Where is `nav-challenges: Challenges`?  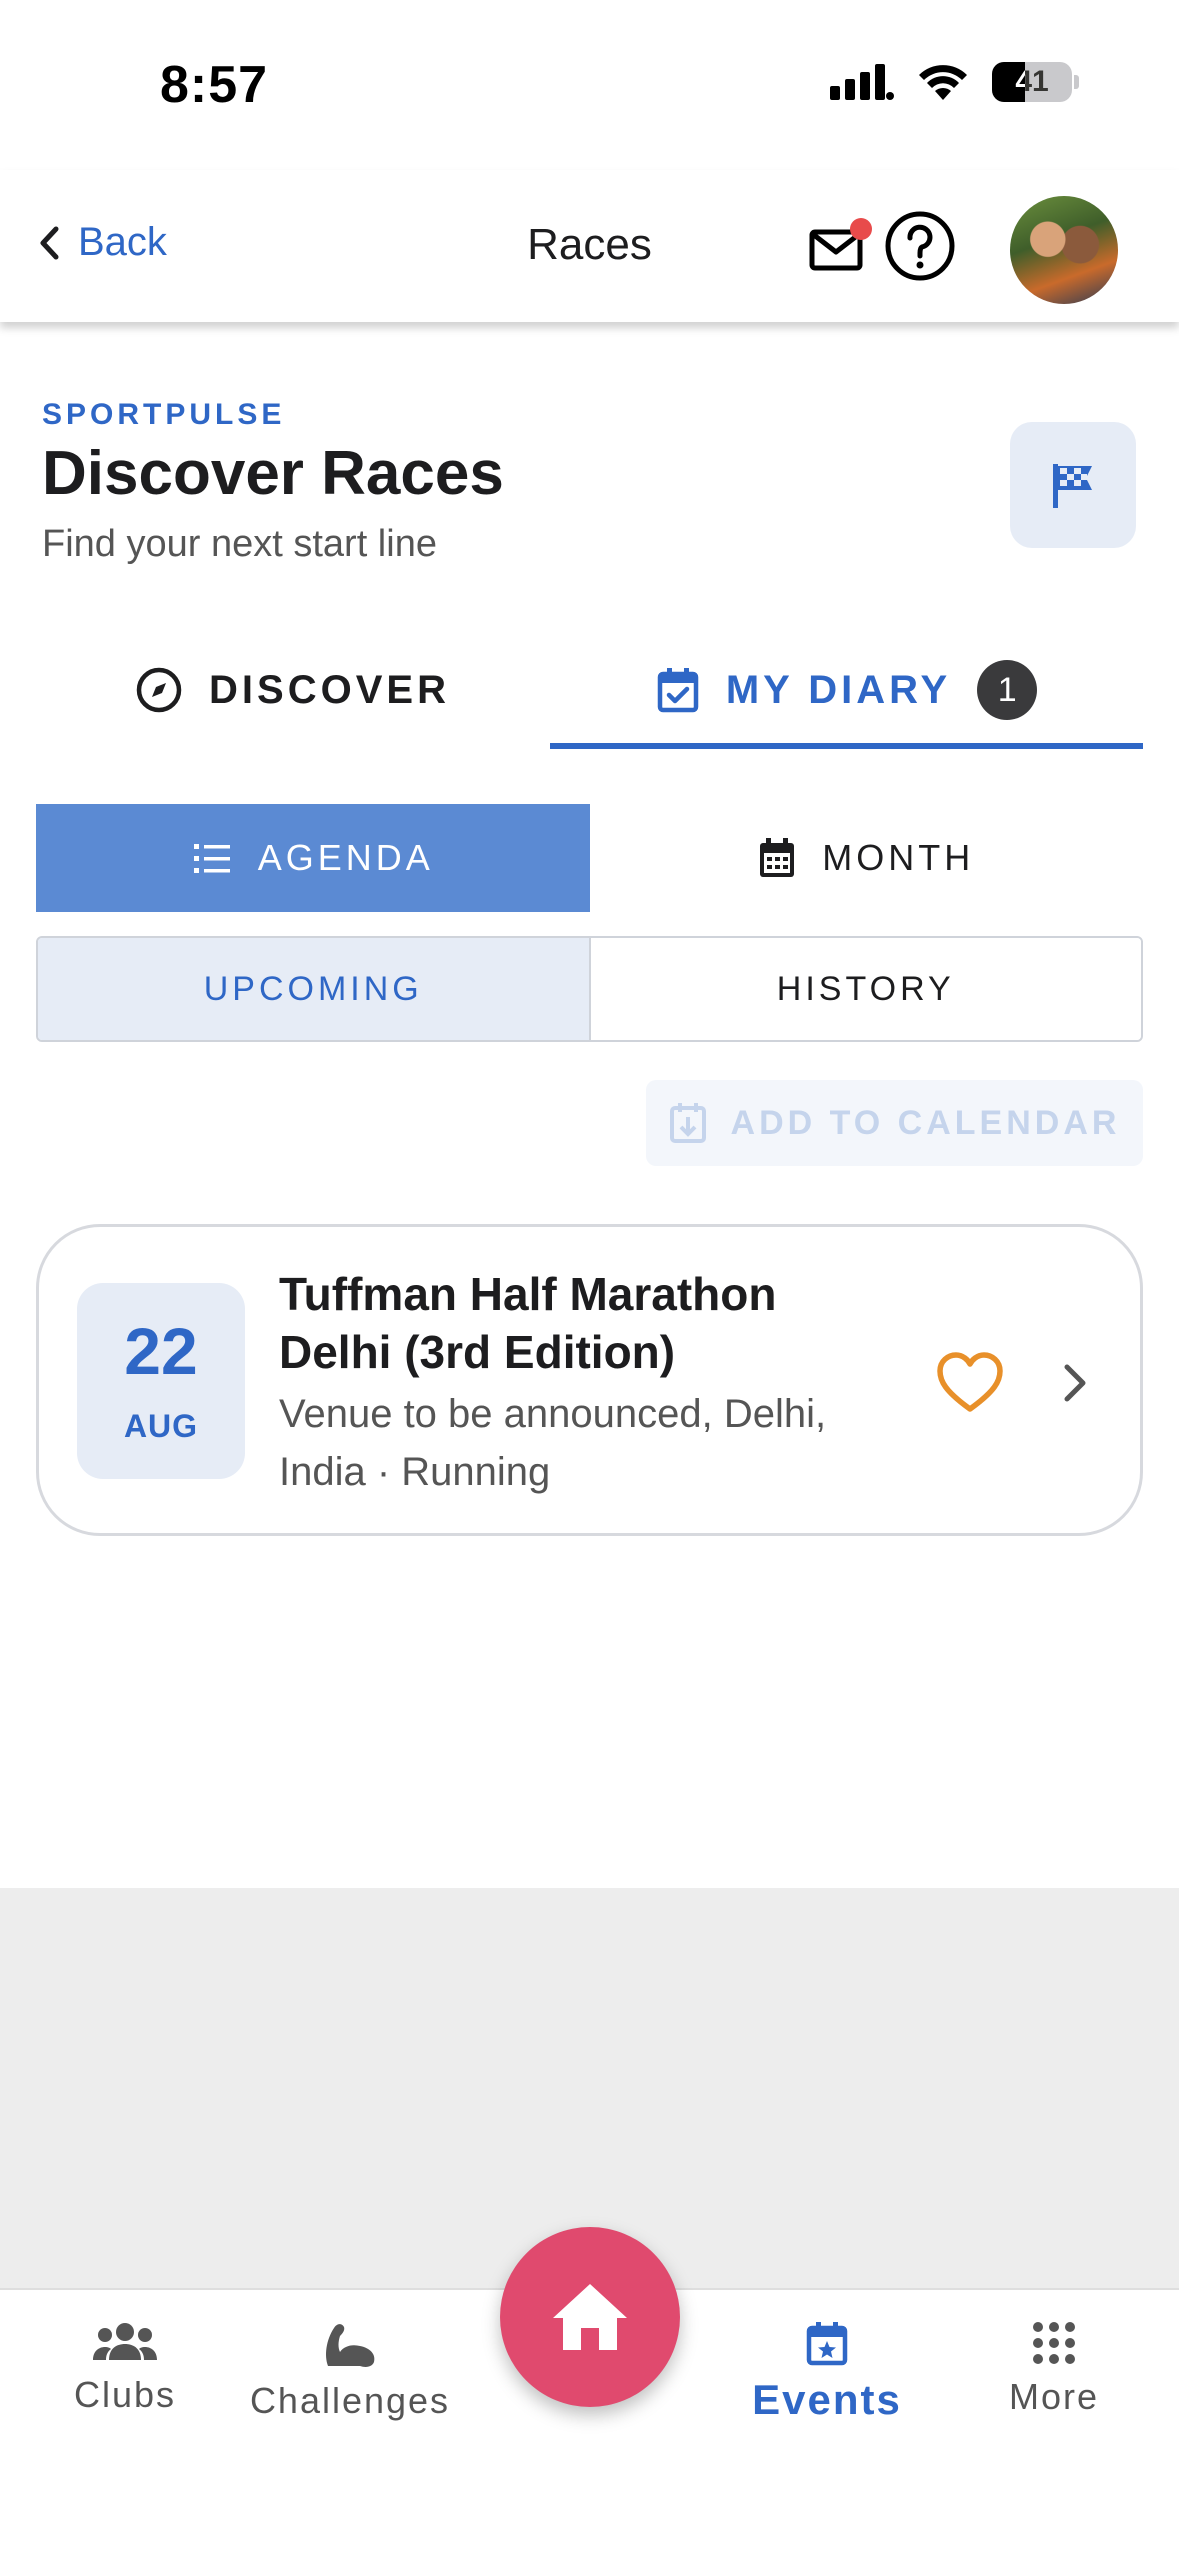
nav-challenges: Challenges is located at coordinates (350, 2371).